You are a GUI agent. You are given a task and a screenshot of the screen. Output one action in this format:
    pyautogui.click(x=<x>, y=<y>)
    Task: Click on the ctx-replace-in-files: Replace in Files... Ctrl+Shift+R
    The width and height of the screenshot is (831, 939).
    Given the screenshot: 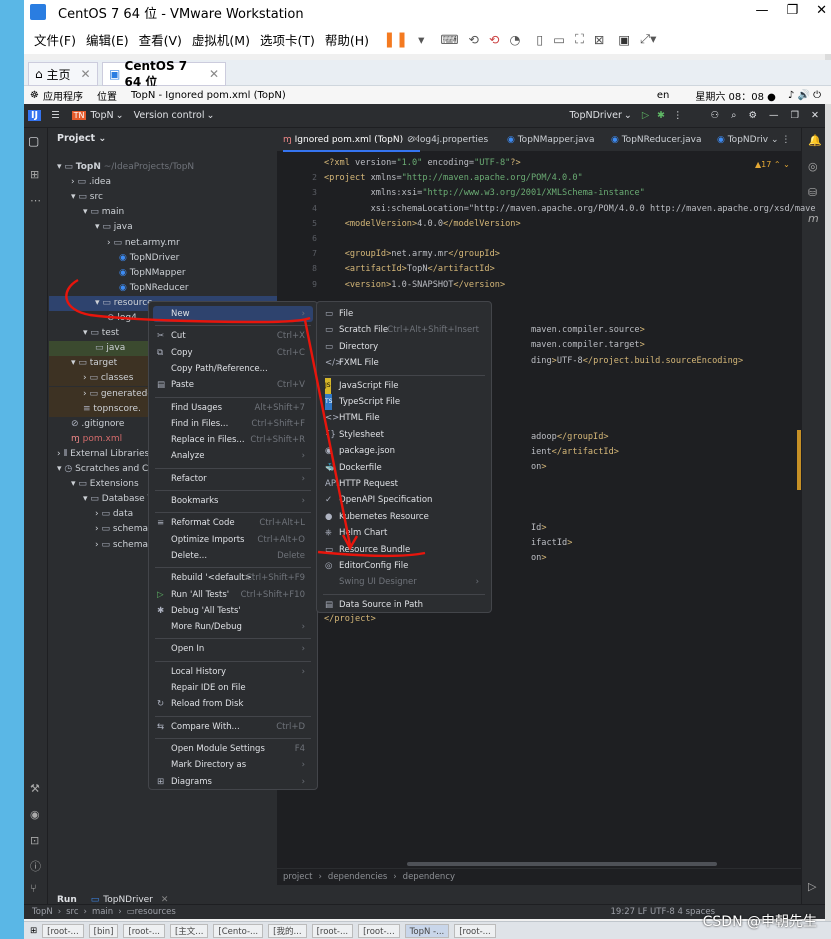 What is the action you would take?
    pyautogui.click(x=233, y=440)
    